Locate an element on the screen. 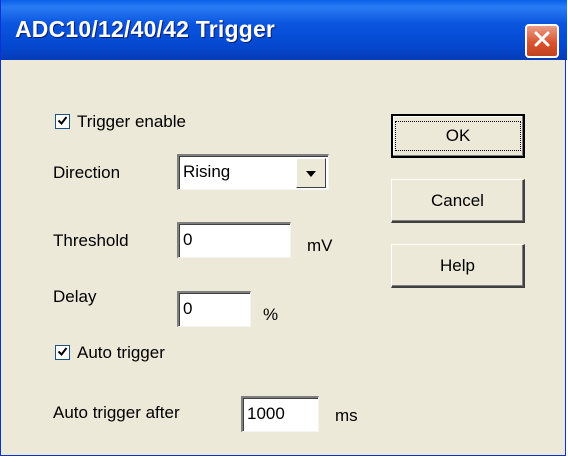 The width and height of the screenshot is (568, 462). auto-trigger-label: Auto trigger is located at coordinates (121, 353).